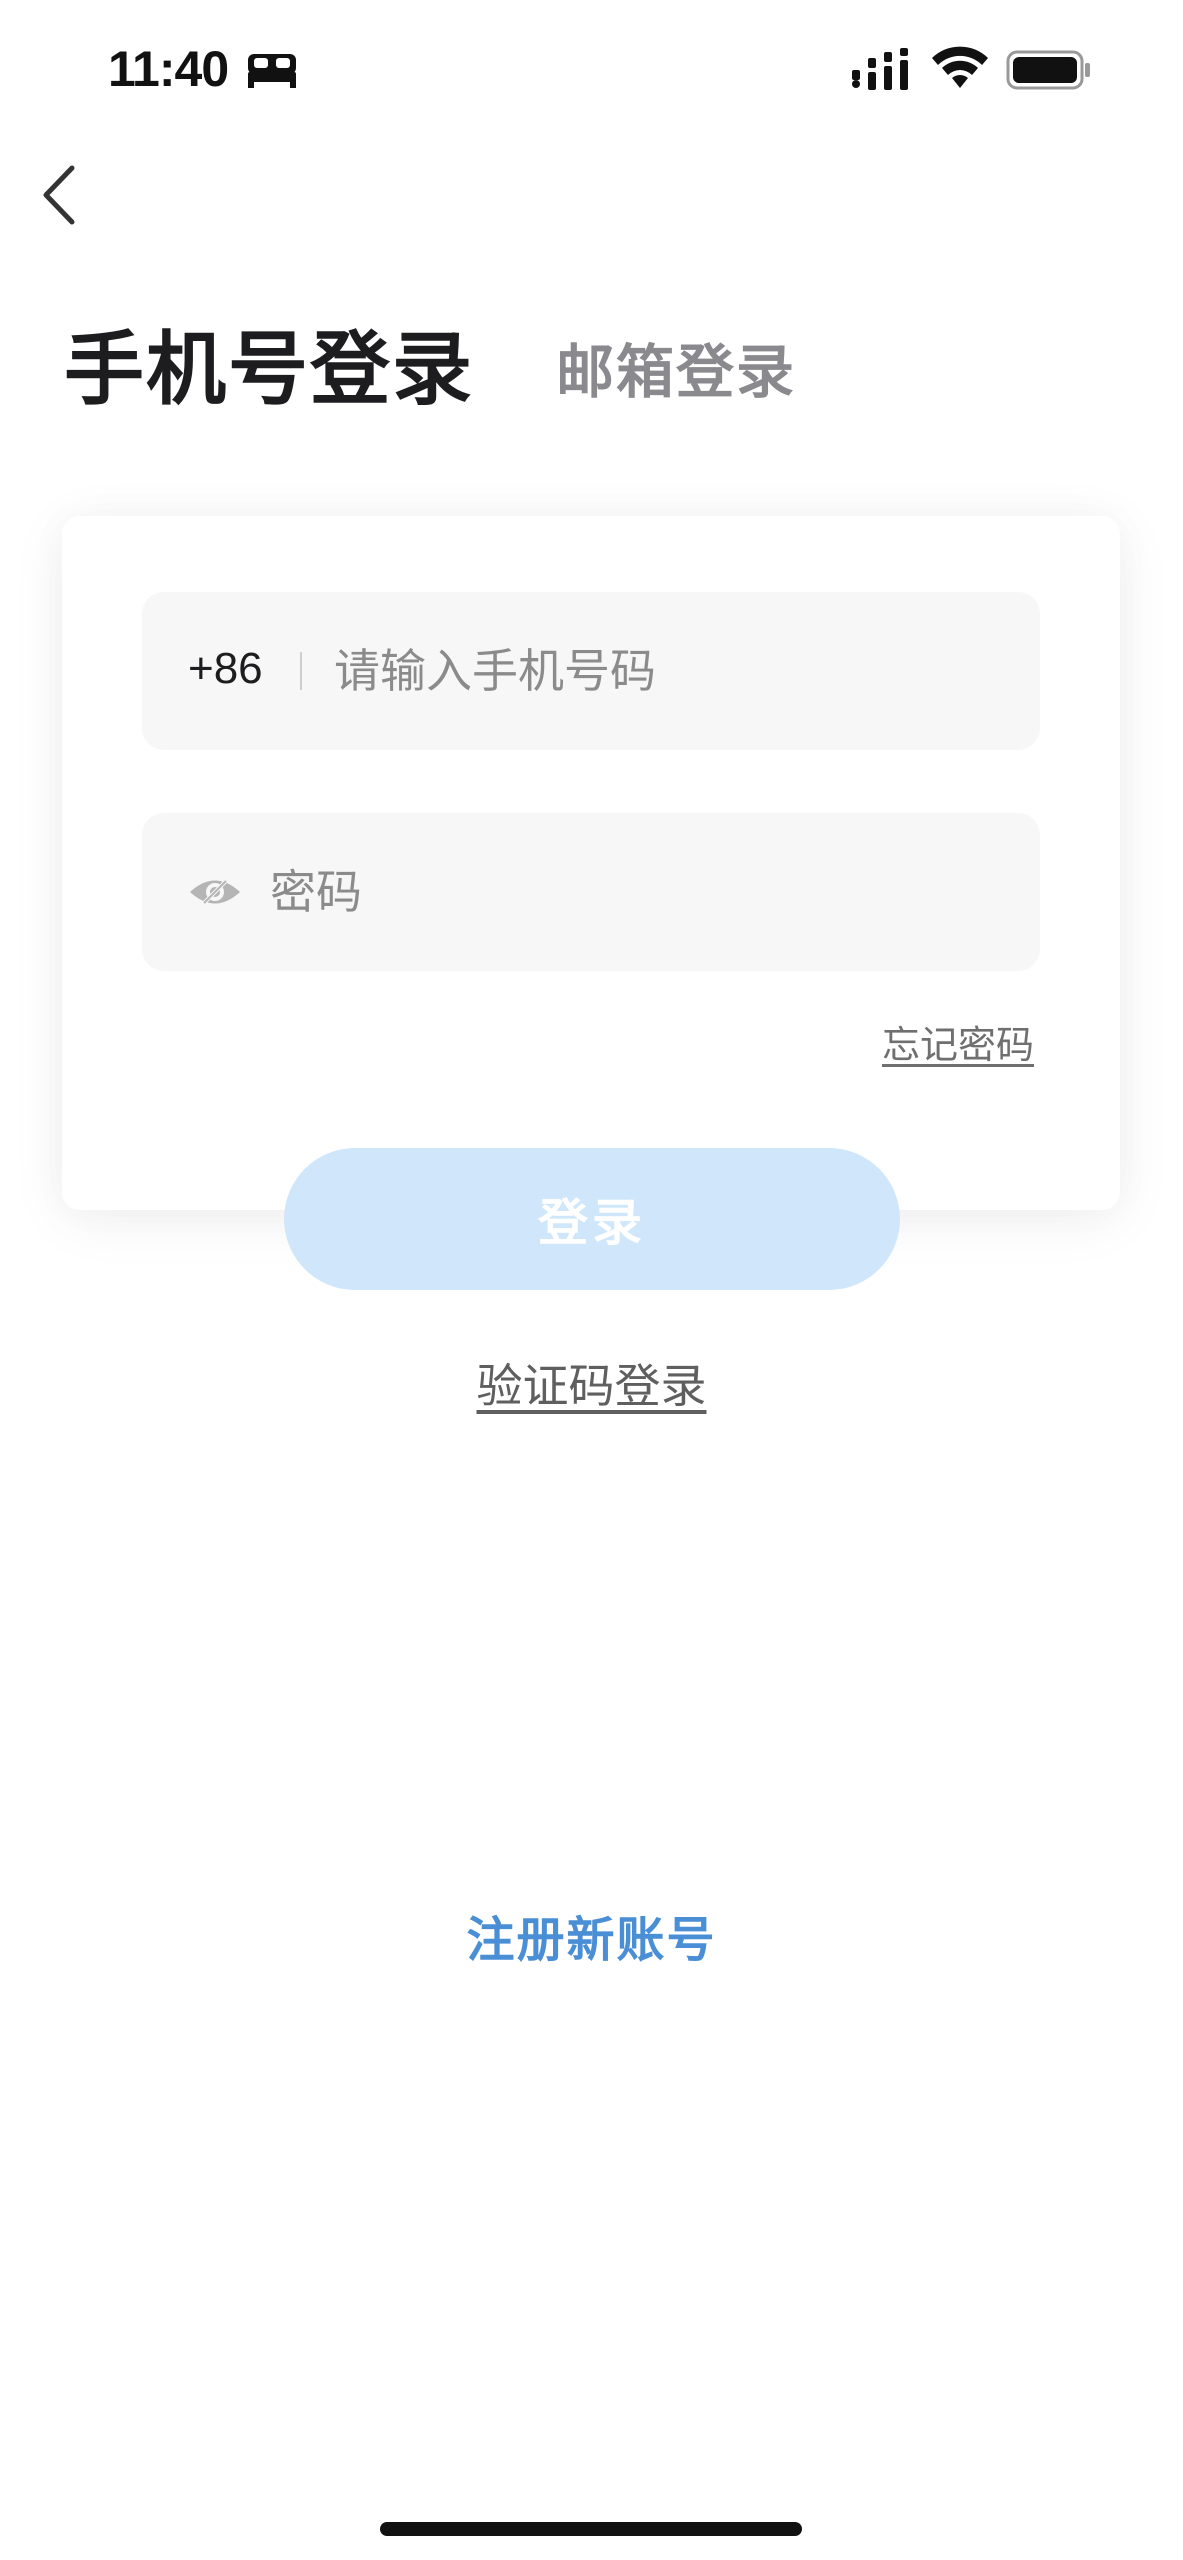 Image resolution: width=1183 pixels, height=2560 pixels. I want to click on wifi-icon, so click(960, 67).